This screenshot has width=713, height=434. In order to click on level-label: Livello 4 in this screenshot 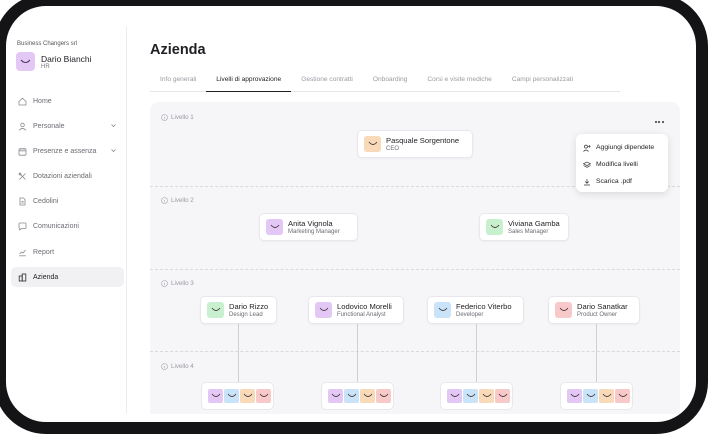, I will do `click(177, 366)`.